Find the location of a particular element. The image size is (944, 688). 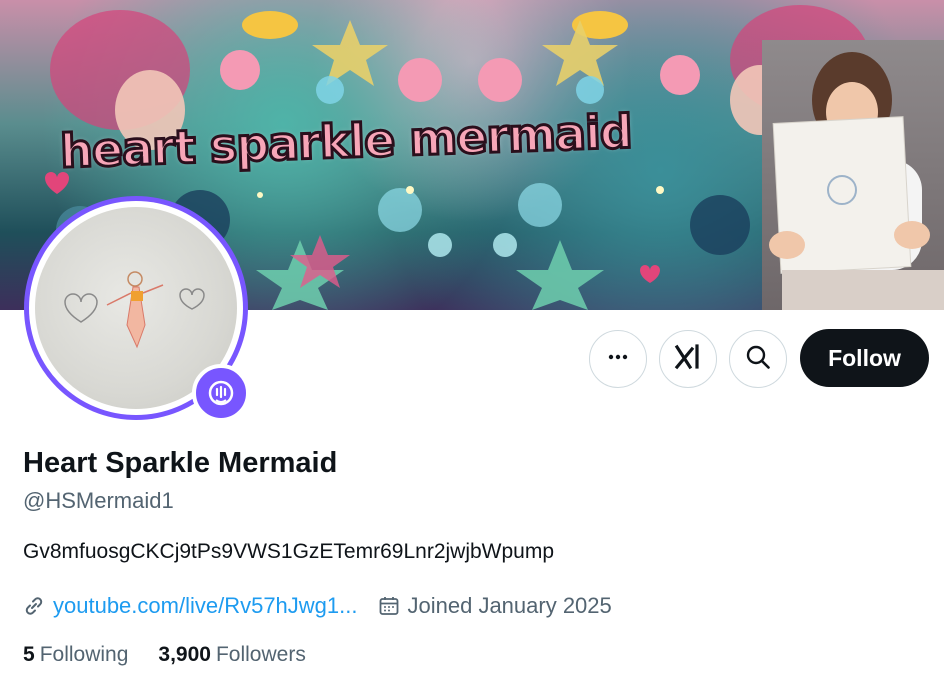

search-icon is located at coordinates (758, 359).